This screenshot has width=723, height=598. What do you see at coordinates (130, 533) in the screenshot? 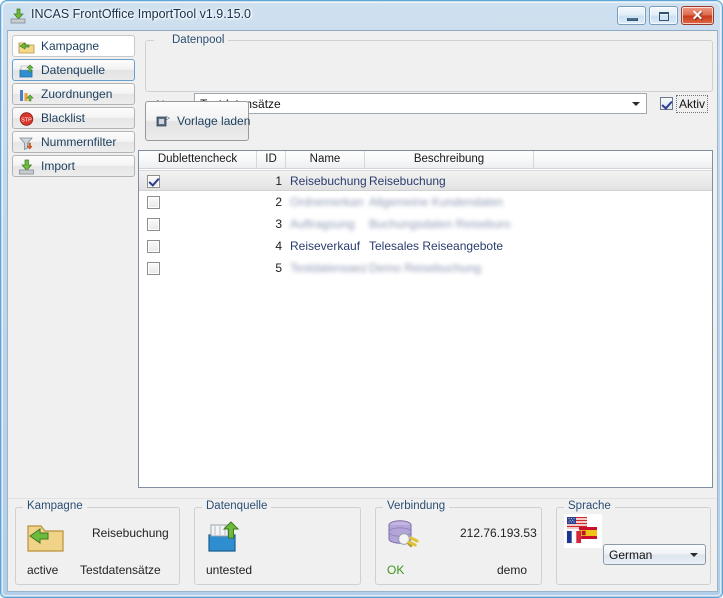
I see `status-kampagne-name: Reisebuchung` at bounding box center [130, 533].